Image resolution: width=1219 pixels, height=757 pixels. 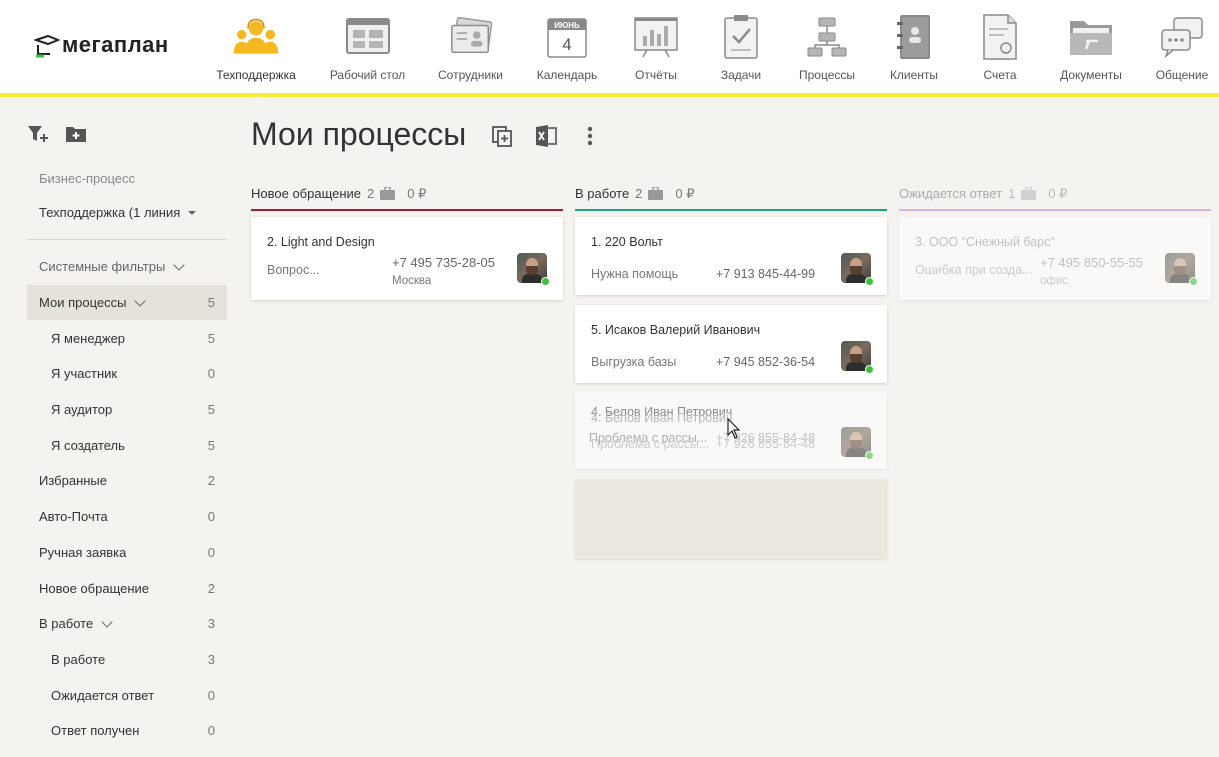 What do you see at coordinates (444, 262) in the screenshot?
I see `card-phone: +7 495 735-28-05` at bounding box center [444, 262].